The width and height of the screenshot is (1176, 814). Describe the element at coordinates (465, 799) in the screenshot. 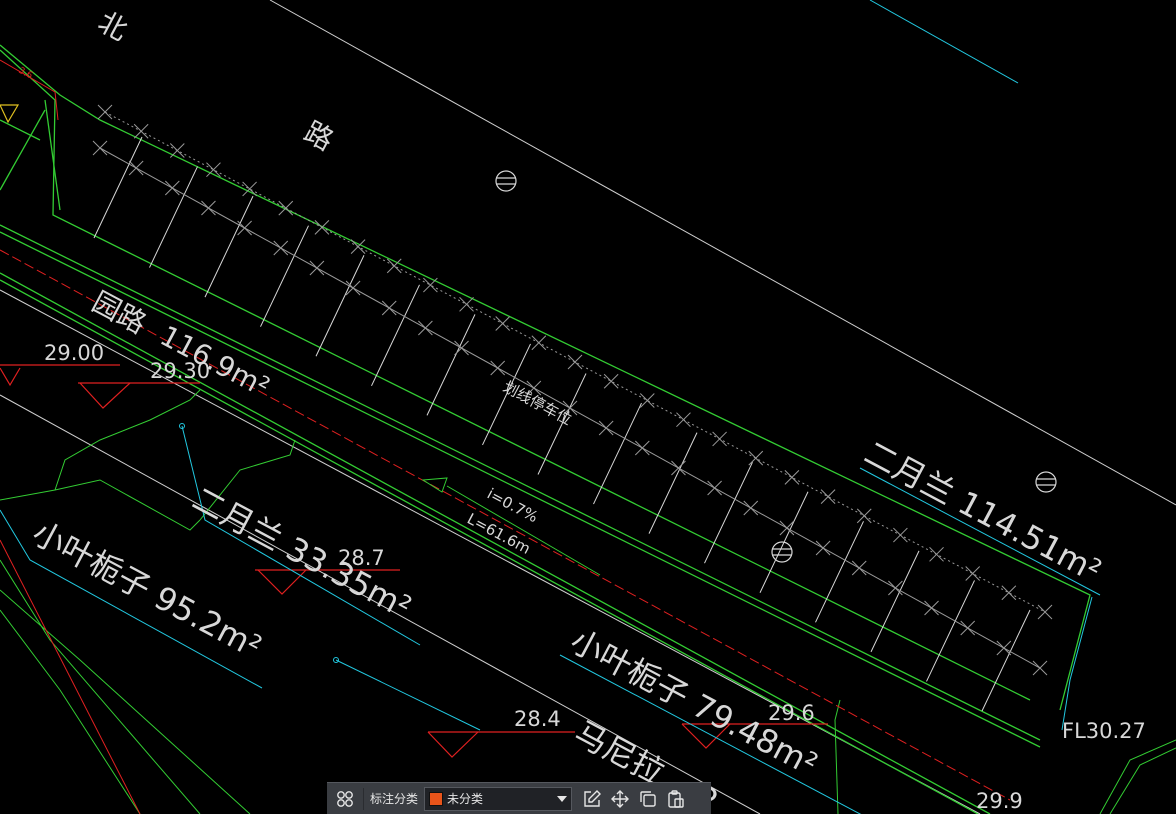

I see `category-selected-value: 未分类` at that location.